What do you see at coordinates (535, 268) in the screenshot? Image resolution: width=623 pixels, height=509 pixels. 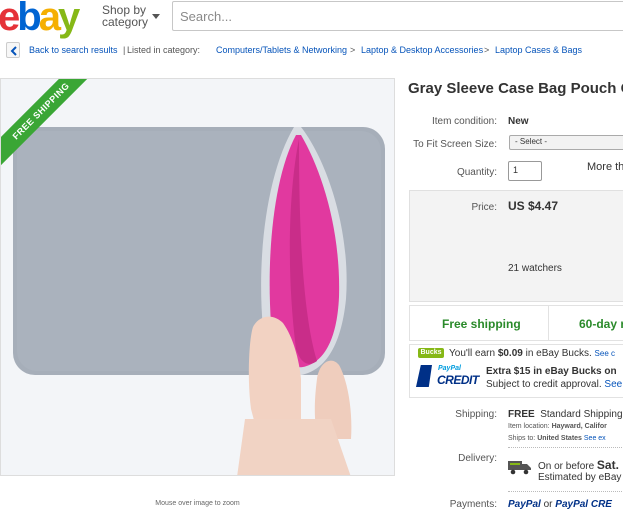 I see `watchers-count: 21 watchers` at bounding box center [535, 268].